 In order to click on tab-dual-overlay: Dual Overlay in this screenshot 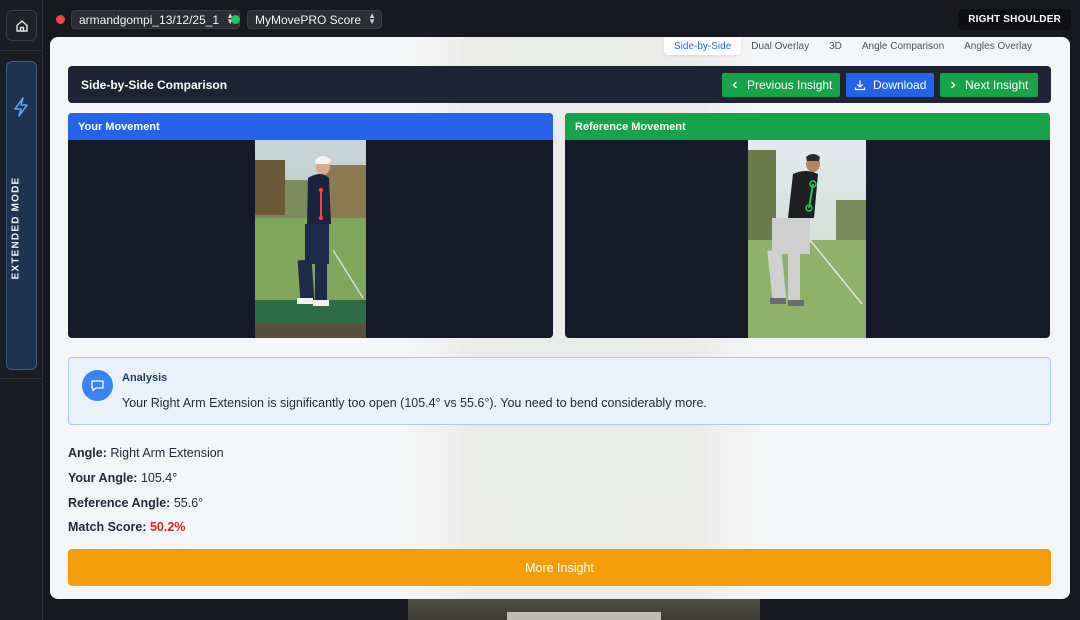, I will do `click(780, 46)`.